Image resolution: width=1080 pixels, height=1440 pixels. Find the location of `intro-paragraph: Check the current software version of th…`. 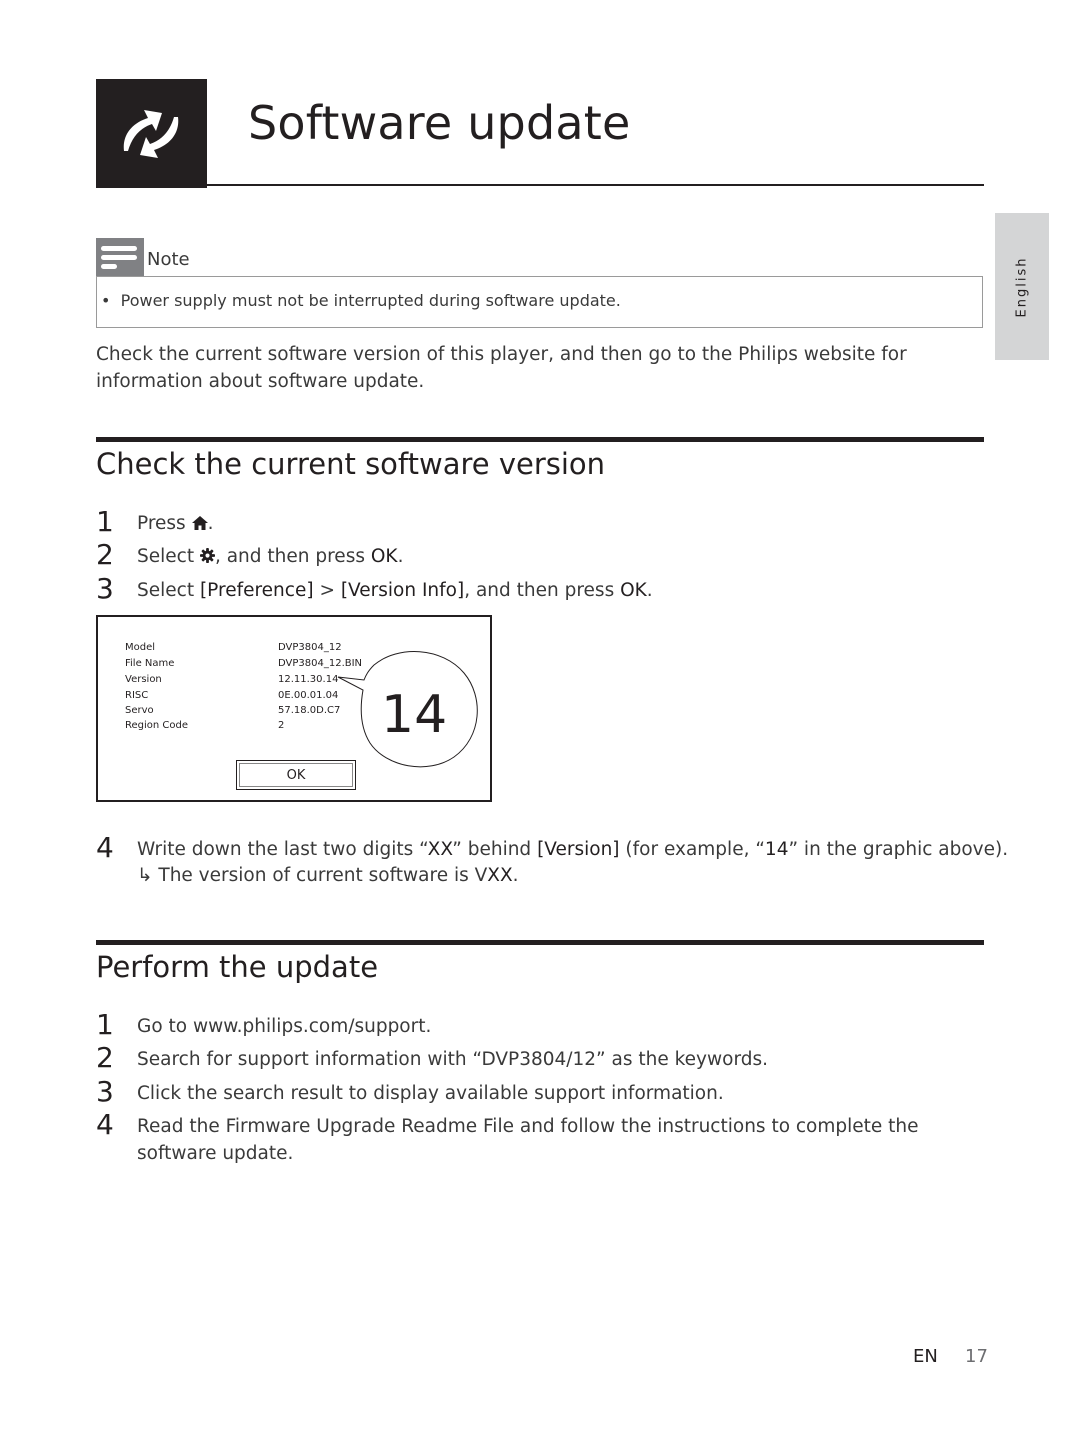

intro-paragraph: Check the current software version of th… is located at coordinates (501, 368).